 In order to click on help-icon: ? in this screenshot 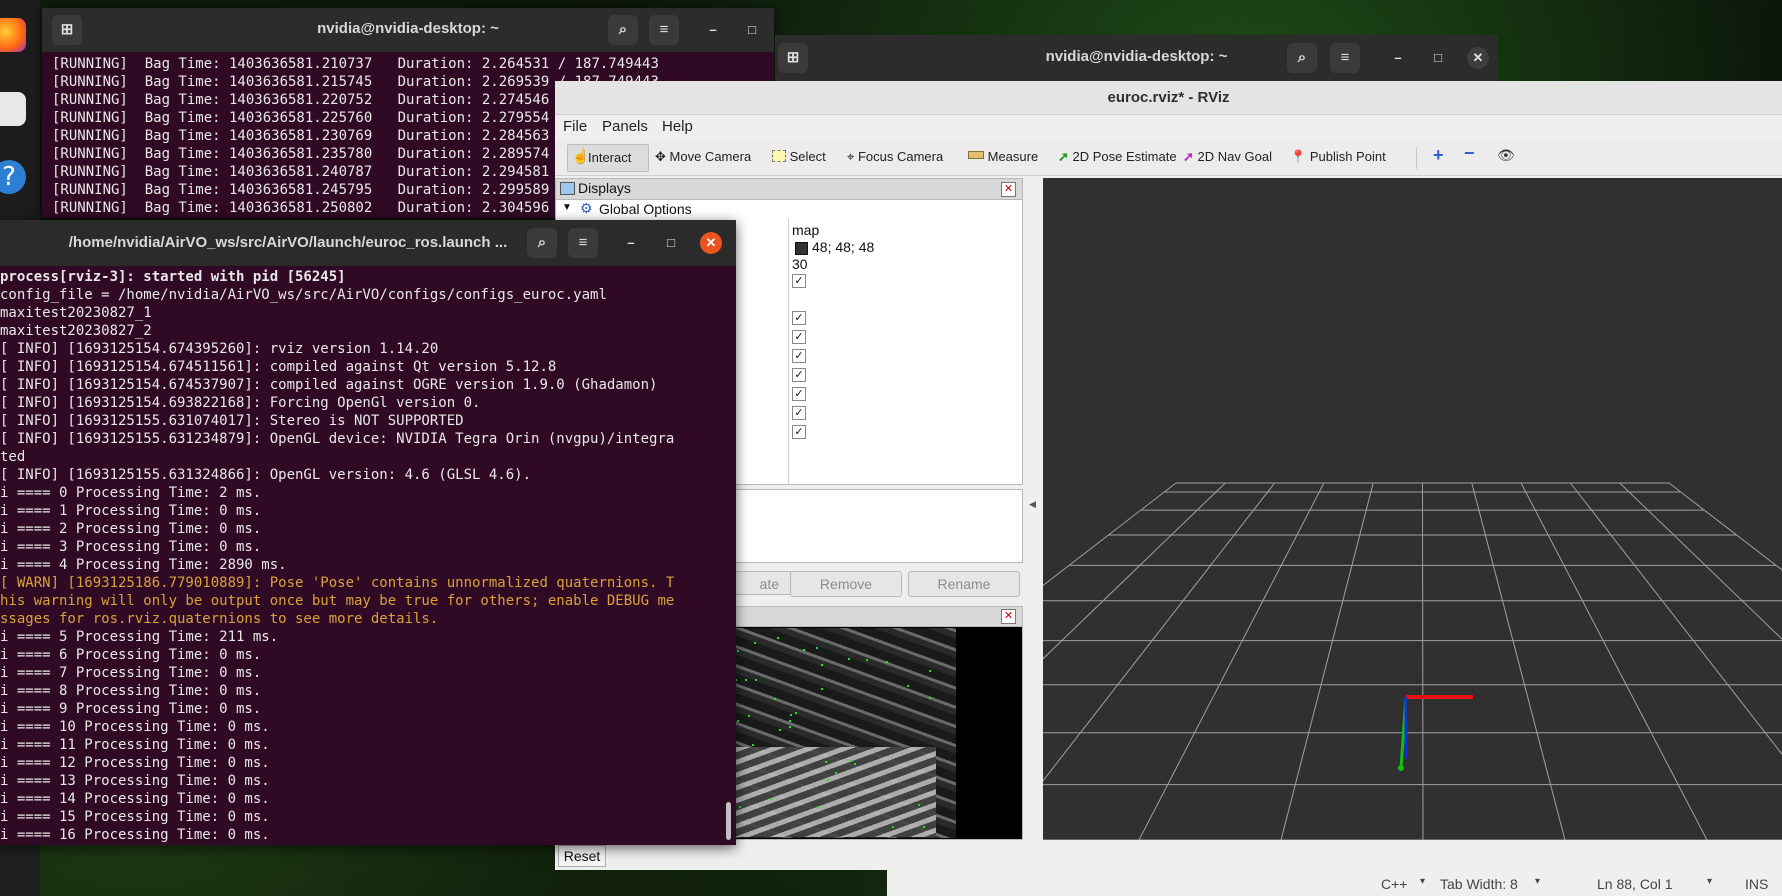, I will do `click(13, 177)`.